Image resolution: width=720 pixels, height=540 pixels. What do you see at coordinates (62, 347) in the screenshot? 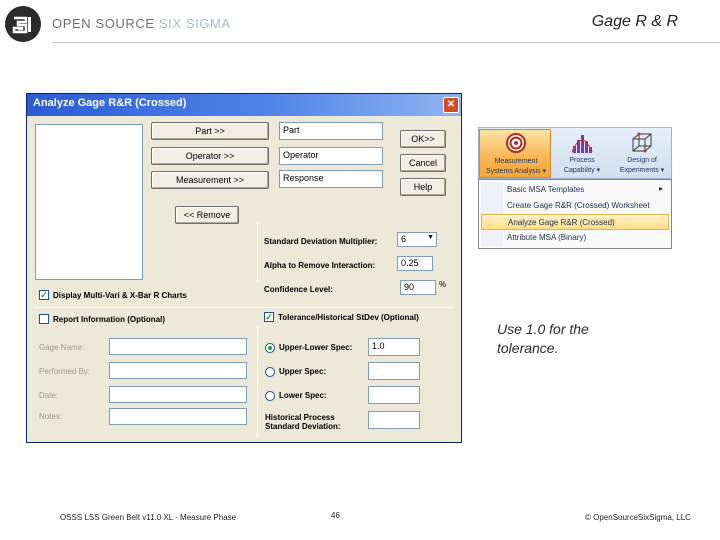
I see `gage-name-label: Gage Name:` at bounding box center [62, 347].